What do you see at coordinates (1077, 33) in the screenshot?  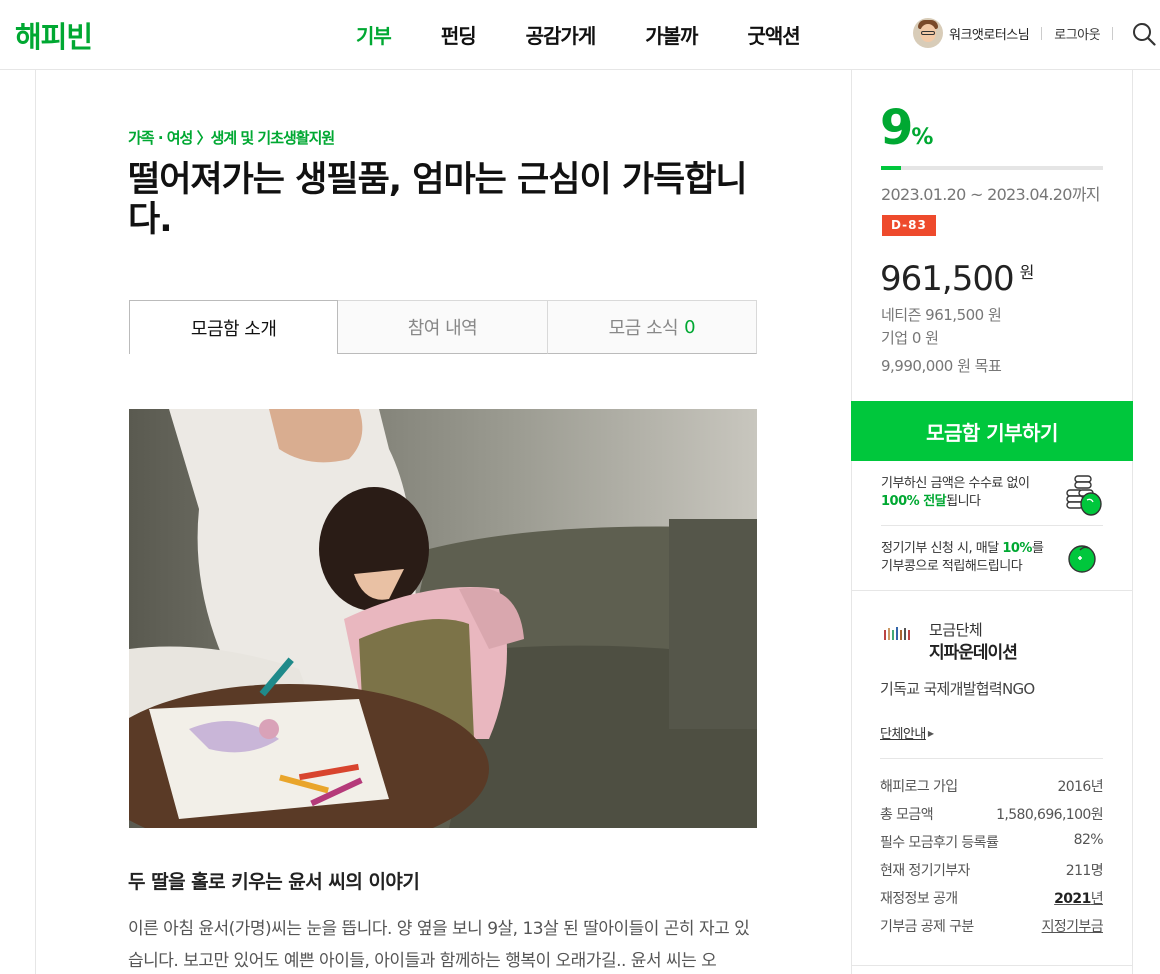 I see `logout-link: 로그아웃` at bounding box center [1077, 33].